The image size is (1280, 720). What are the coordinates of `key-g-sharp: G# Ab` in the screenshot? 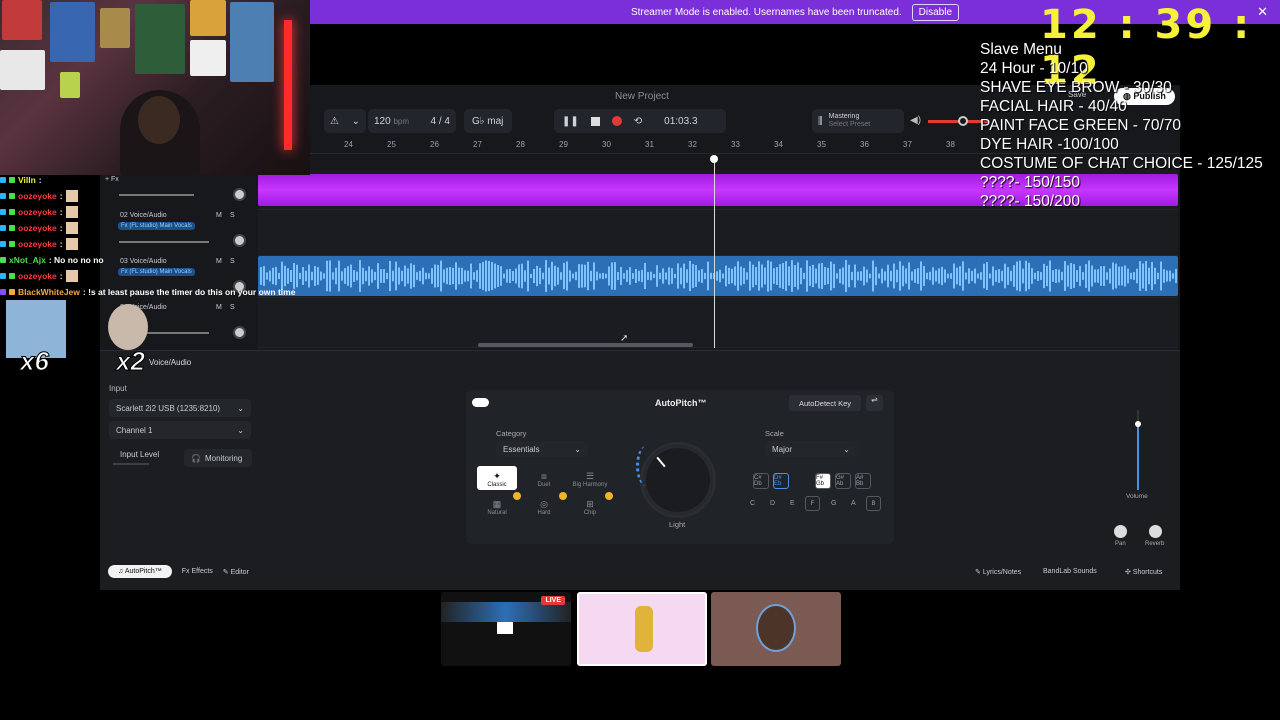 It's located at (843, 481).